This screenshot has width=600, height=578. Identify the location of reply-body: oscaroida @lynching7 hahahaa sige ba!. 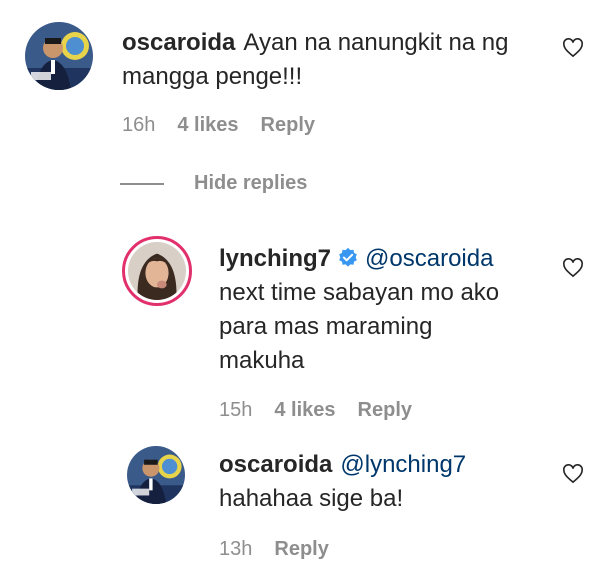
(379, 482).